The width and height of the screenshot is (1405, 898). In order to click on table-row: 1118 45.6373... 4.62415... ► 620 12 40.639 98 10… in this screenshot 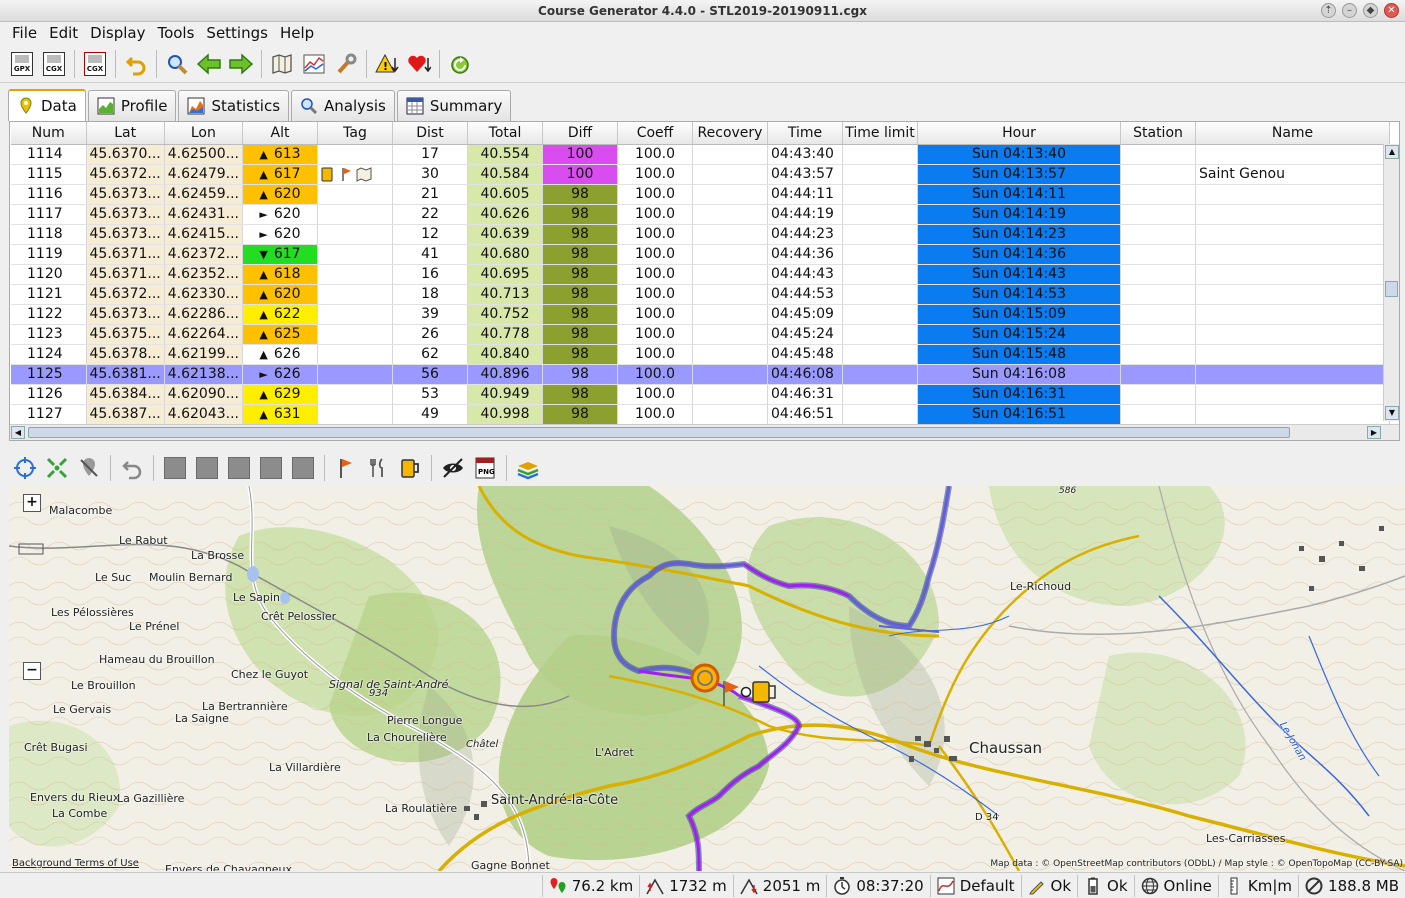, I will do `click(700, 234)`.